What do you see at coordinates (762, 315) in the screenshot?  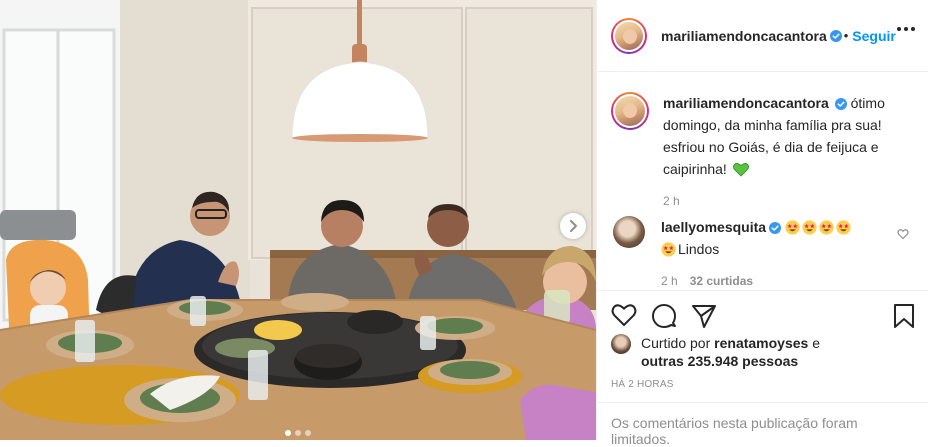 I see `post-actions` at bounding box center [762, 315].